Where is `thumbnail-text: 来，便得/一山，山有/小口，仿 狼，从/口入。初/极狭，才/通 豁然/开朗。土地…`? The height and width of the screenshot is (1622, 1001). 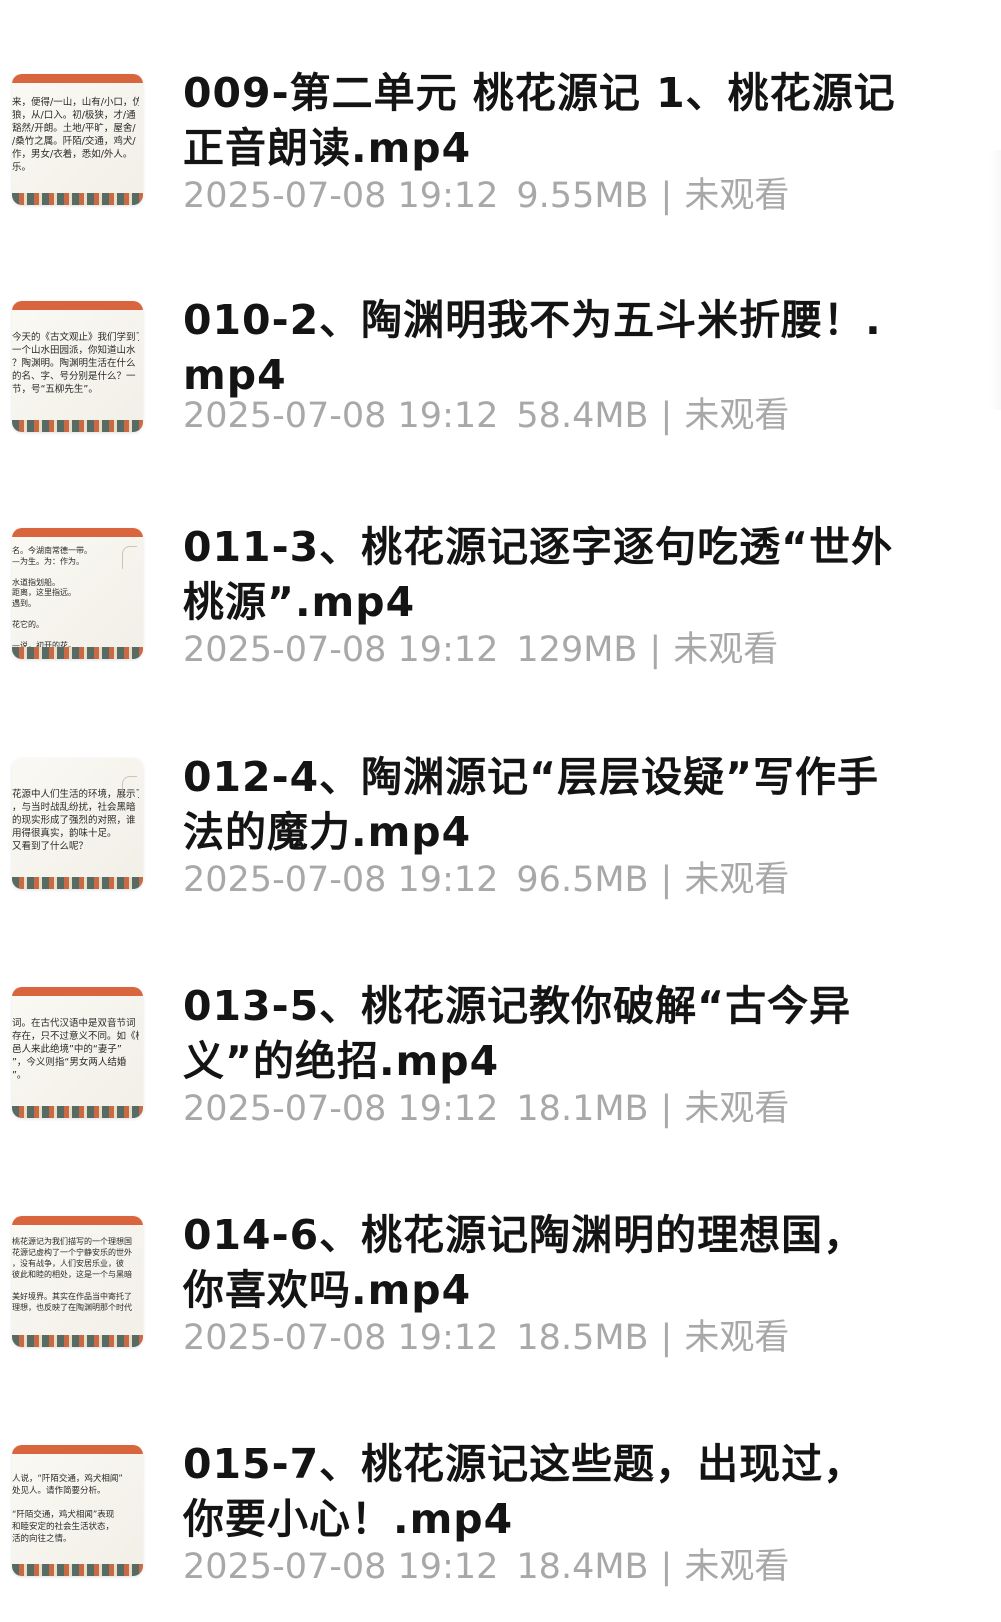
thumbnail-text: 来，便得/一山，山有/小口，仿 狼，从/口入。初/极狭，才/通 豁然/开朗。土地… is located at coordinates (75, 135).